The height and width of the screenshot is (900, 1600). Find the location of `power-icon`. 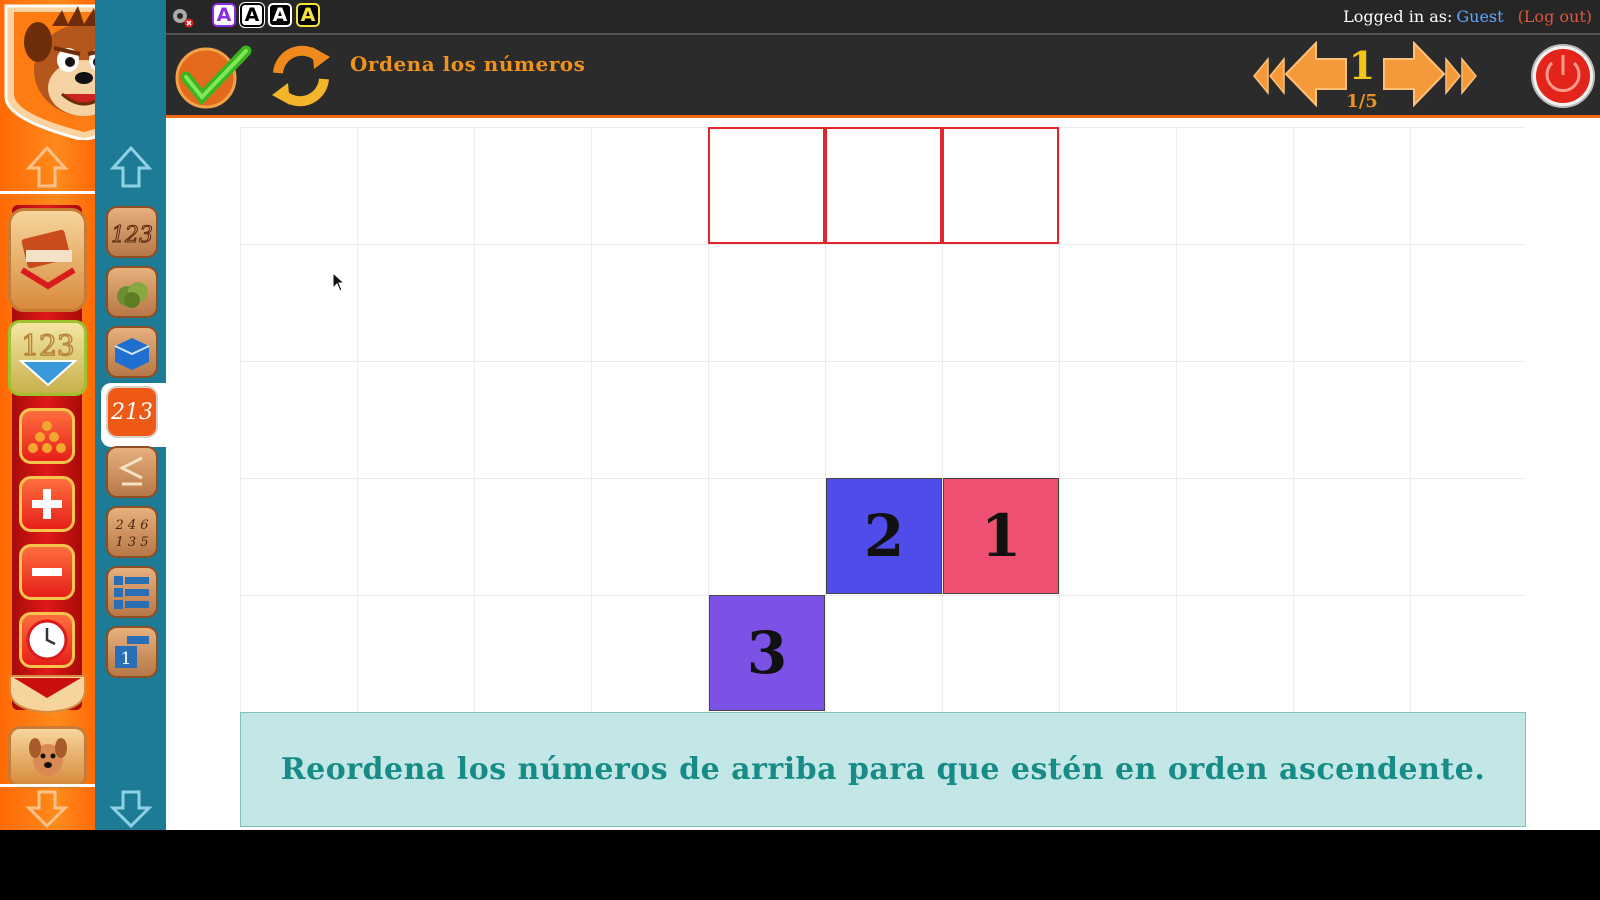

power-icon is located at coordinates (1563, 76).